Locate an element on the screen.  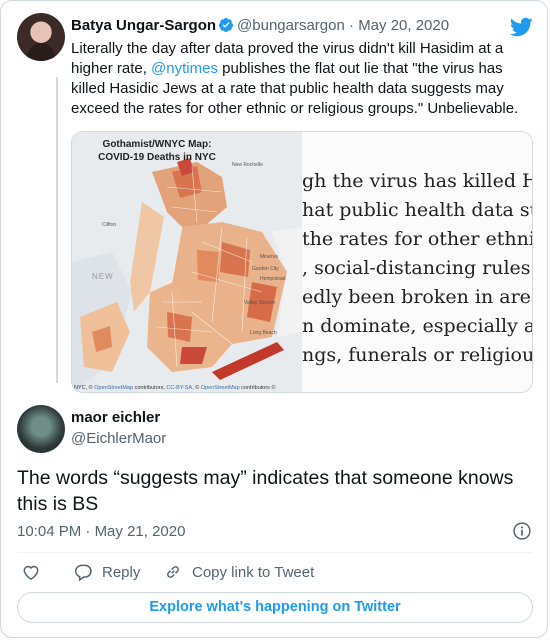
reply-timestamp-link: 10:04 PM · May 21, 2020 is located at coordinates (101, 531).